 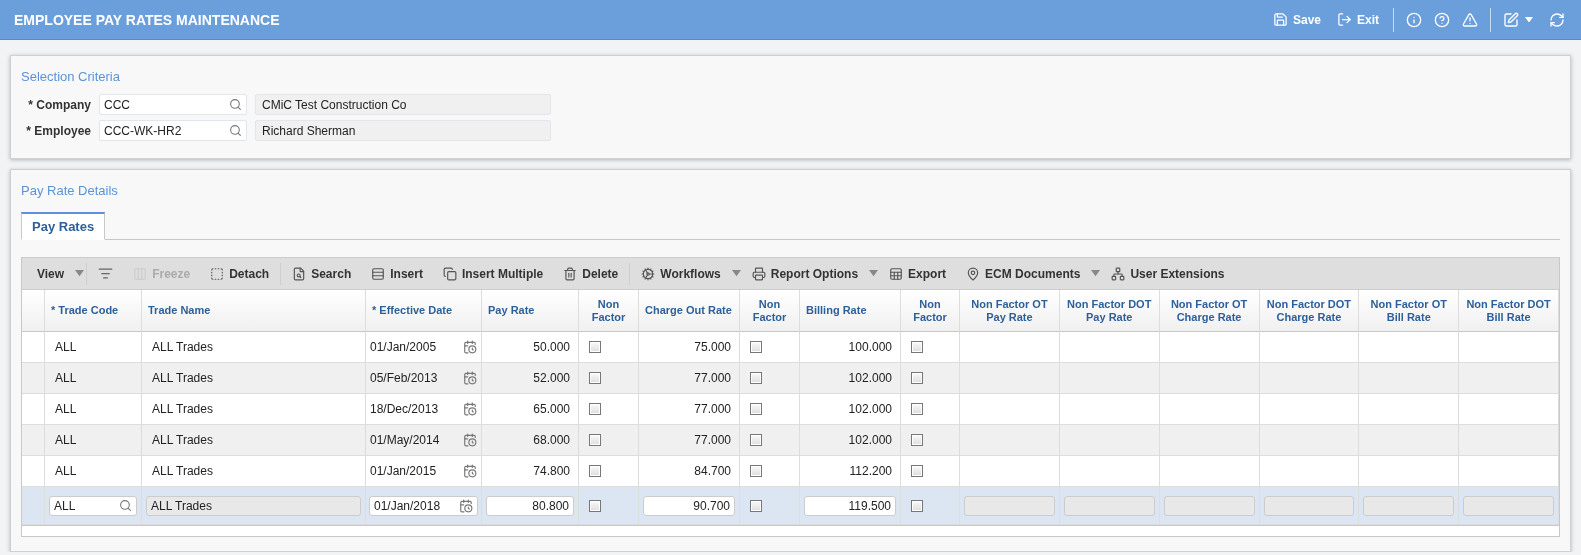 What do you see at coordinates (850, 505) in the screenshot?
I see `rate-field: 119.500` at bounding box center [850, 505].